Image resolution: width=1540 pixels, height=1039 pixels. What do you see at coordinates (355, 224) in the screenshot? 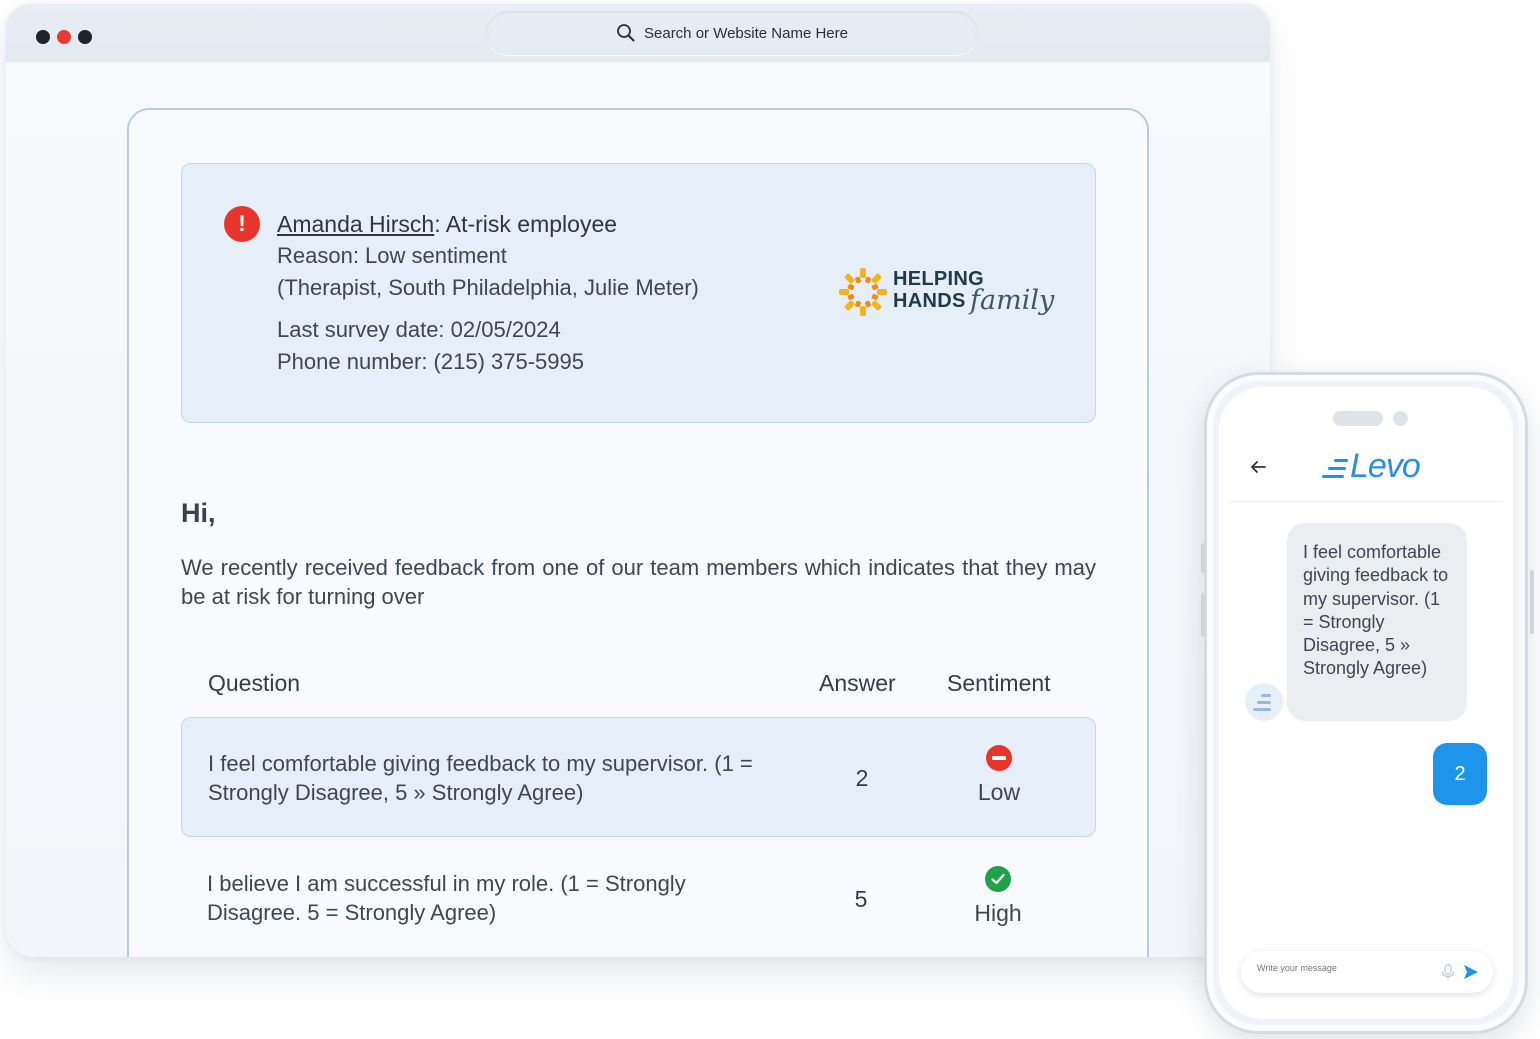
I see `employee-name-link: Amanda Hirsch` at bounding box center [355, 224].